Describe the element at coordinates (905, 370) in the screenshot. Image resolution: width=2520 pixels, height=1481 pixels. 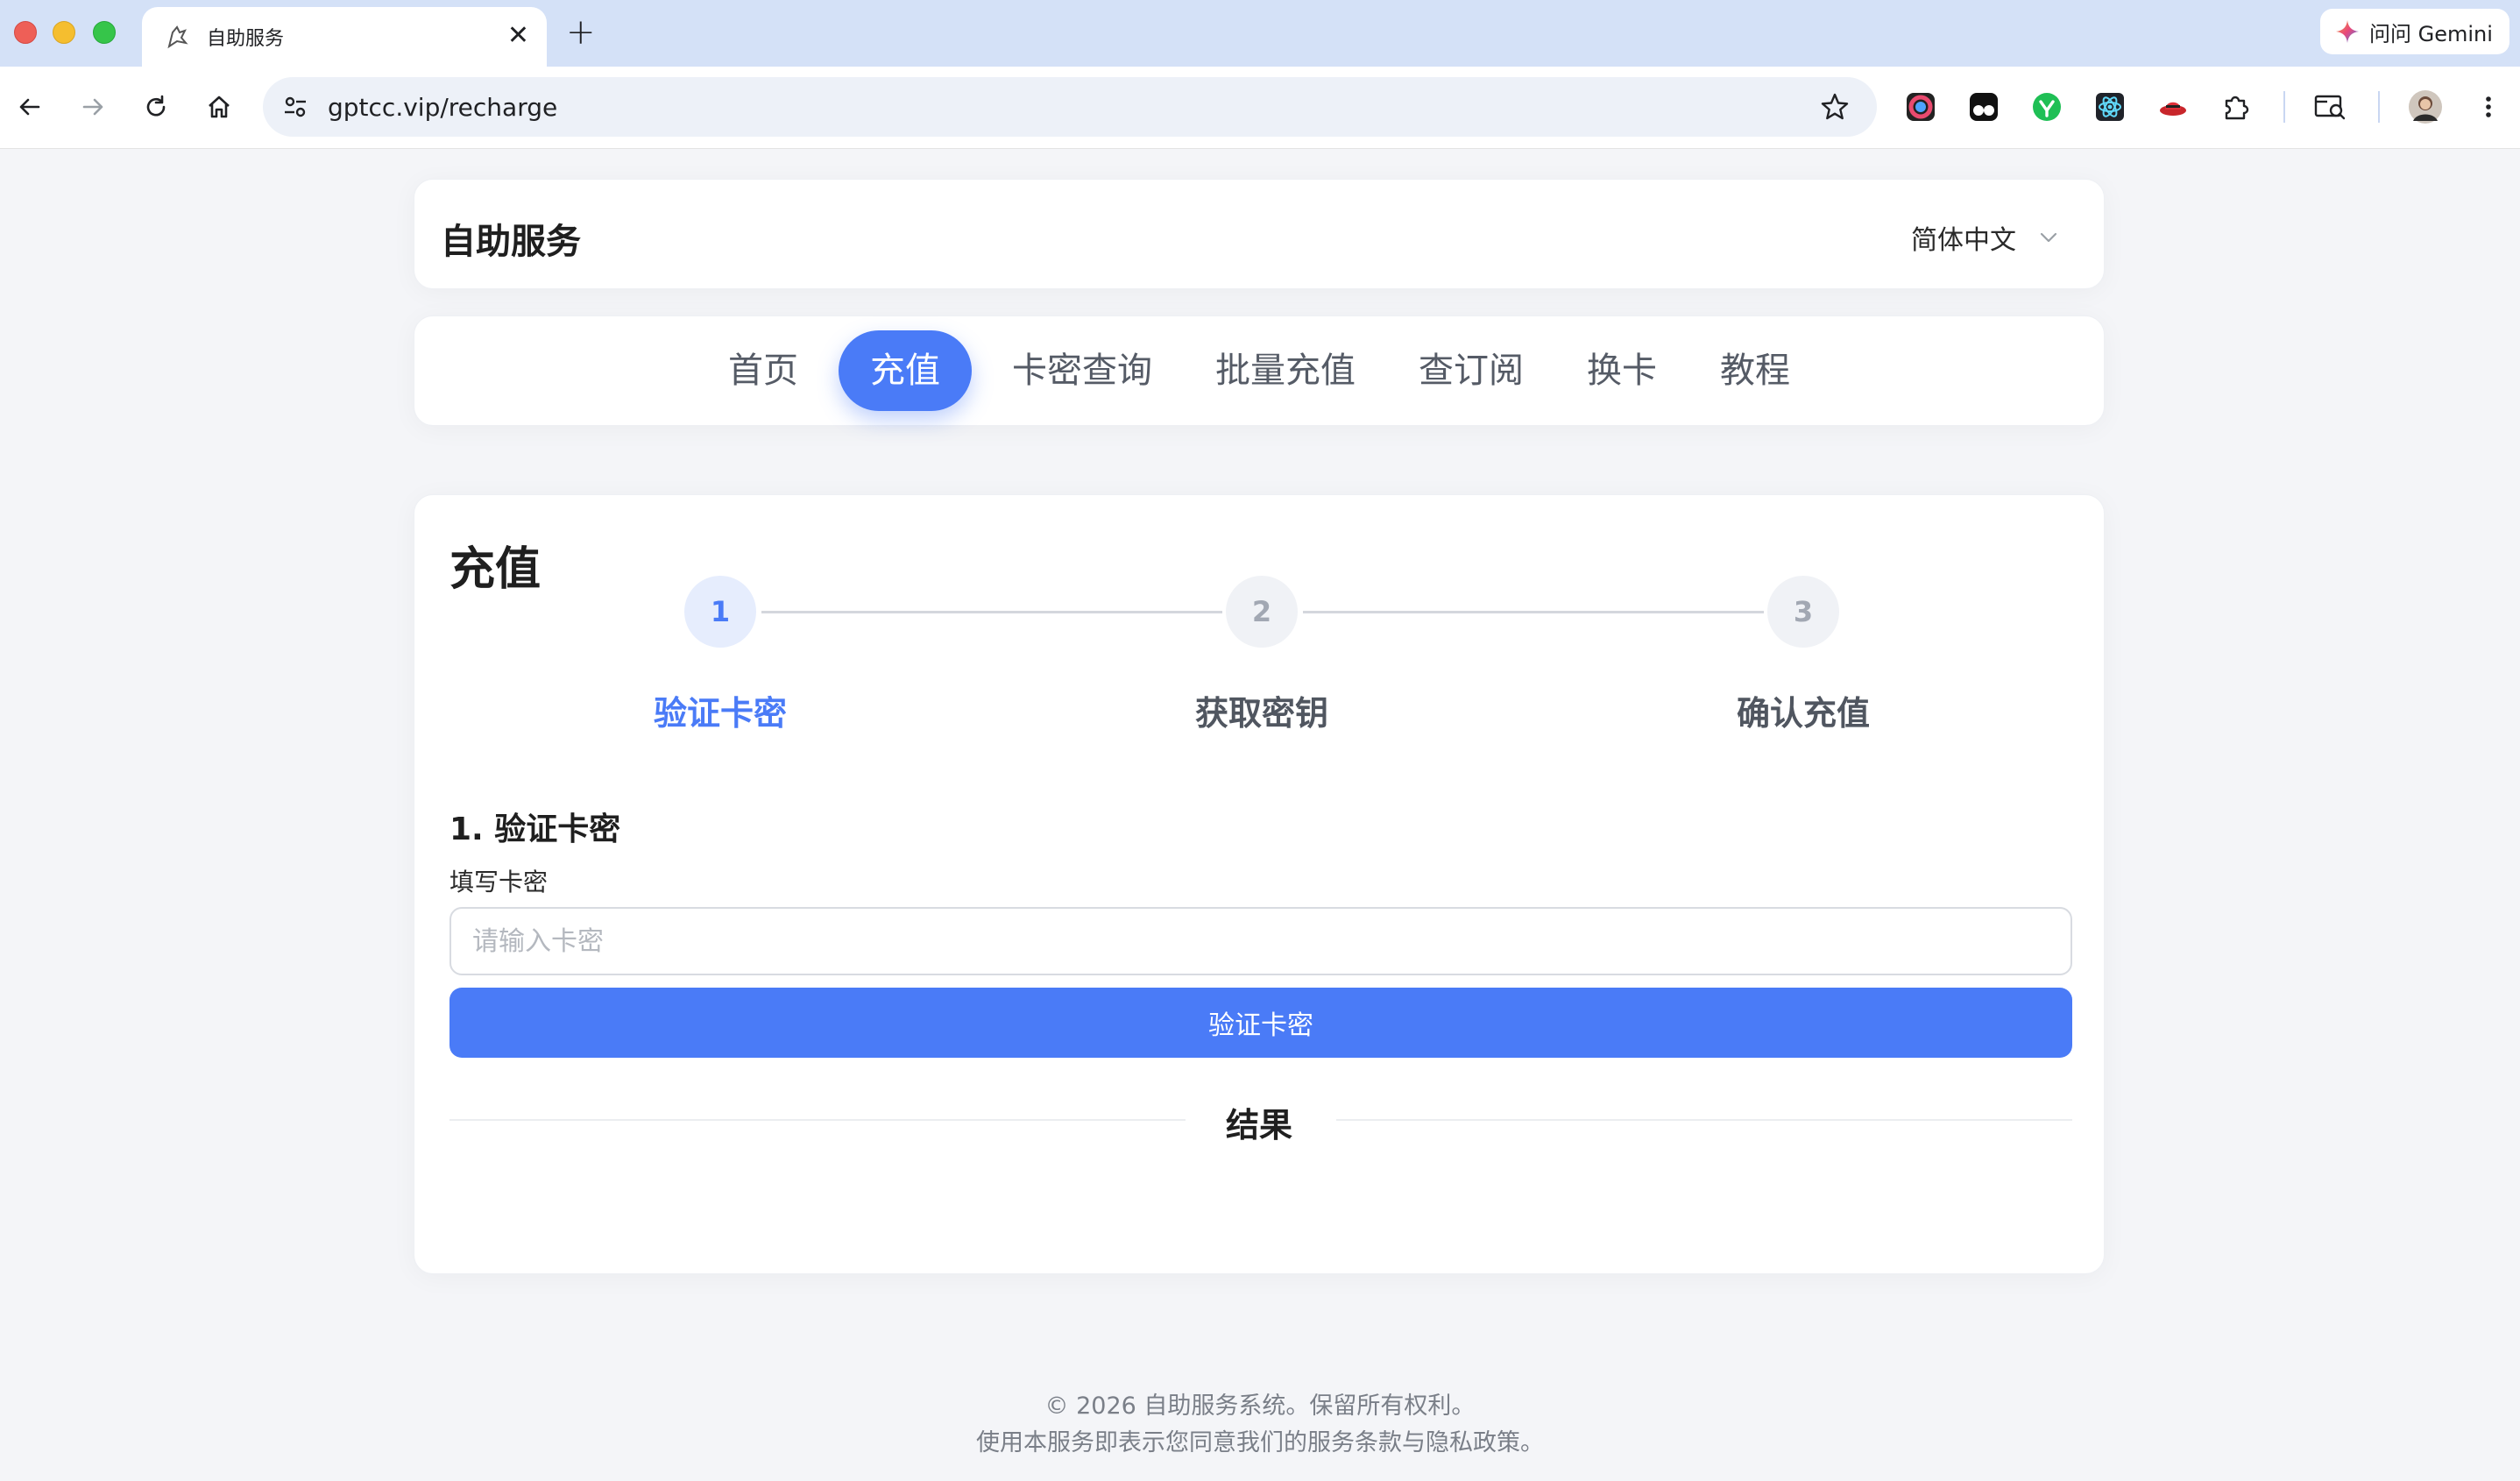
I see `nav-item-recharge: 充值` at that location.